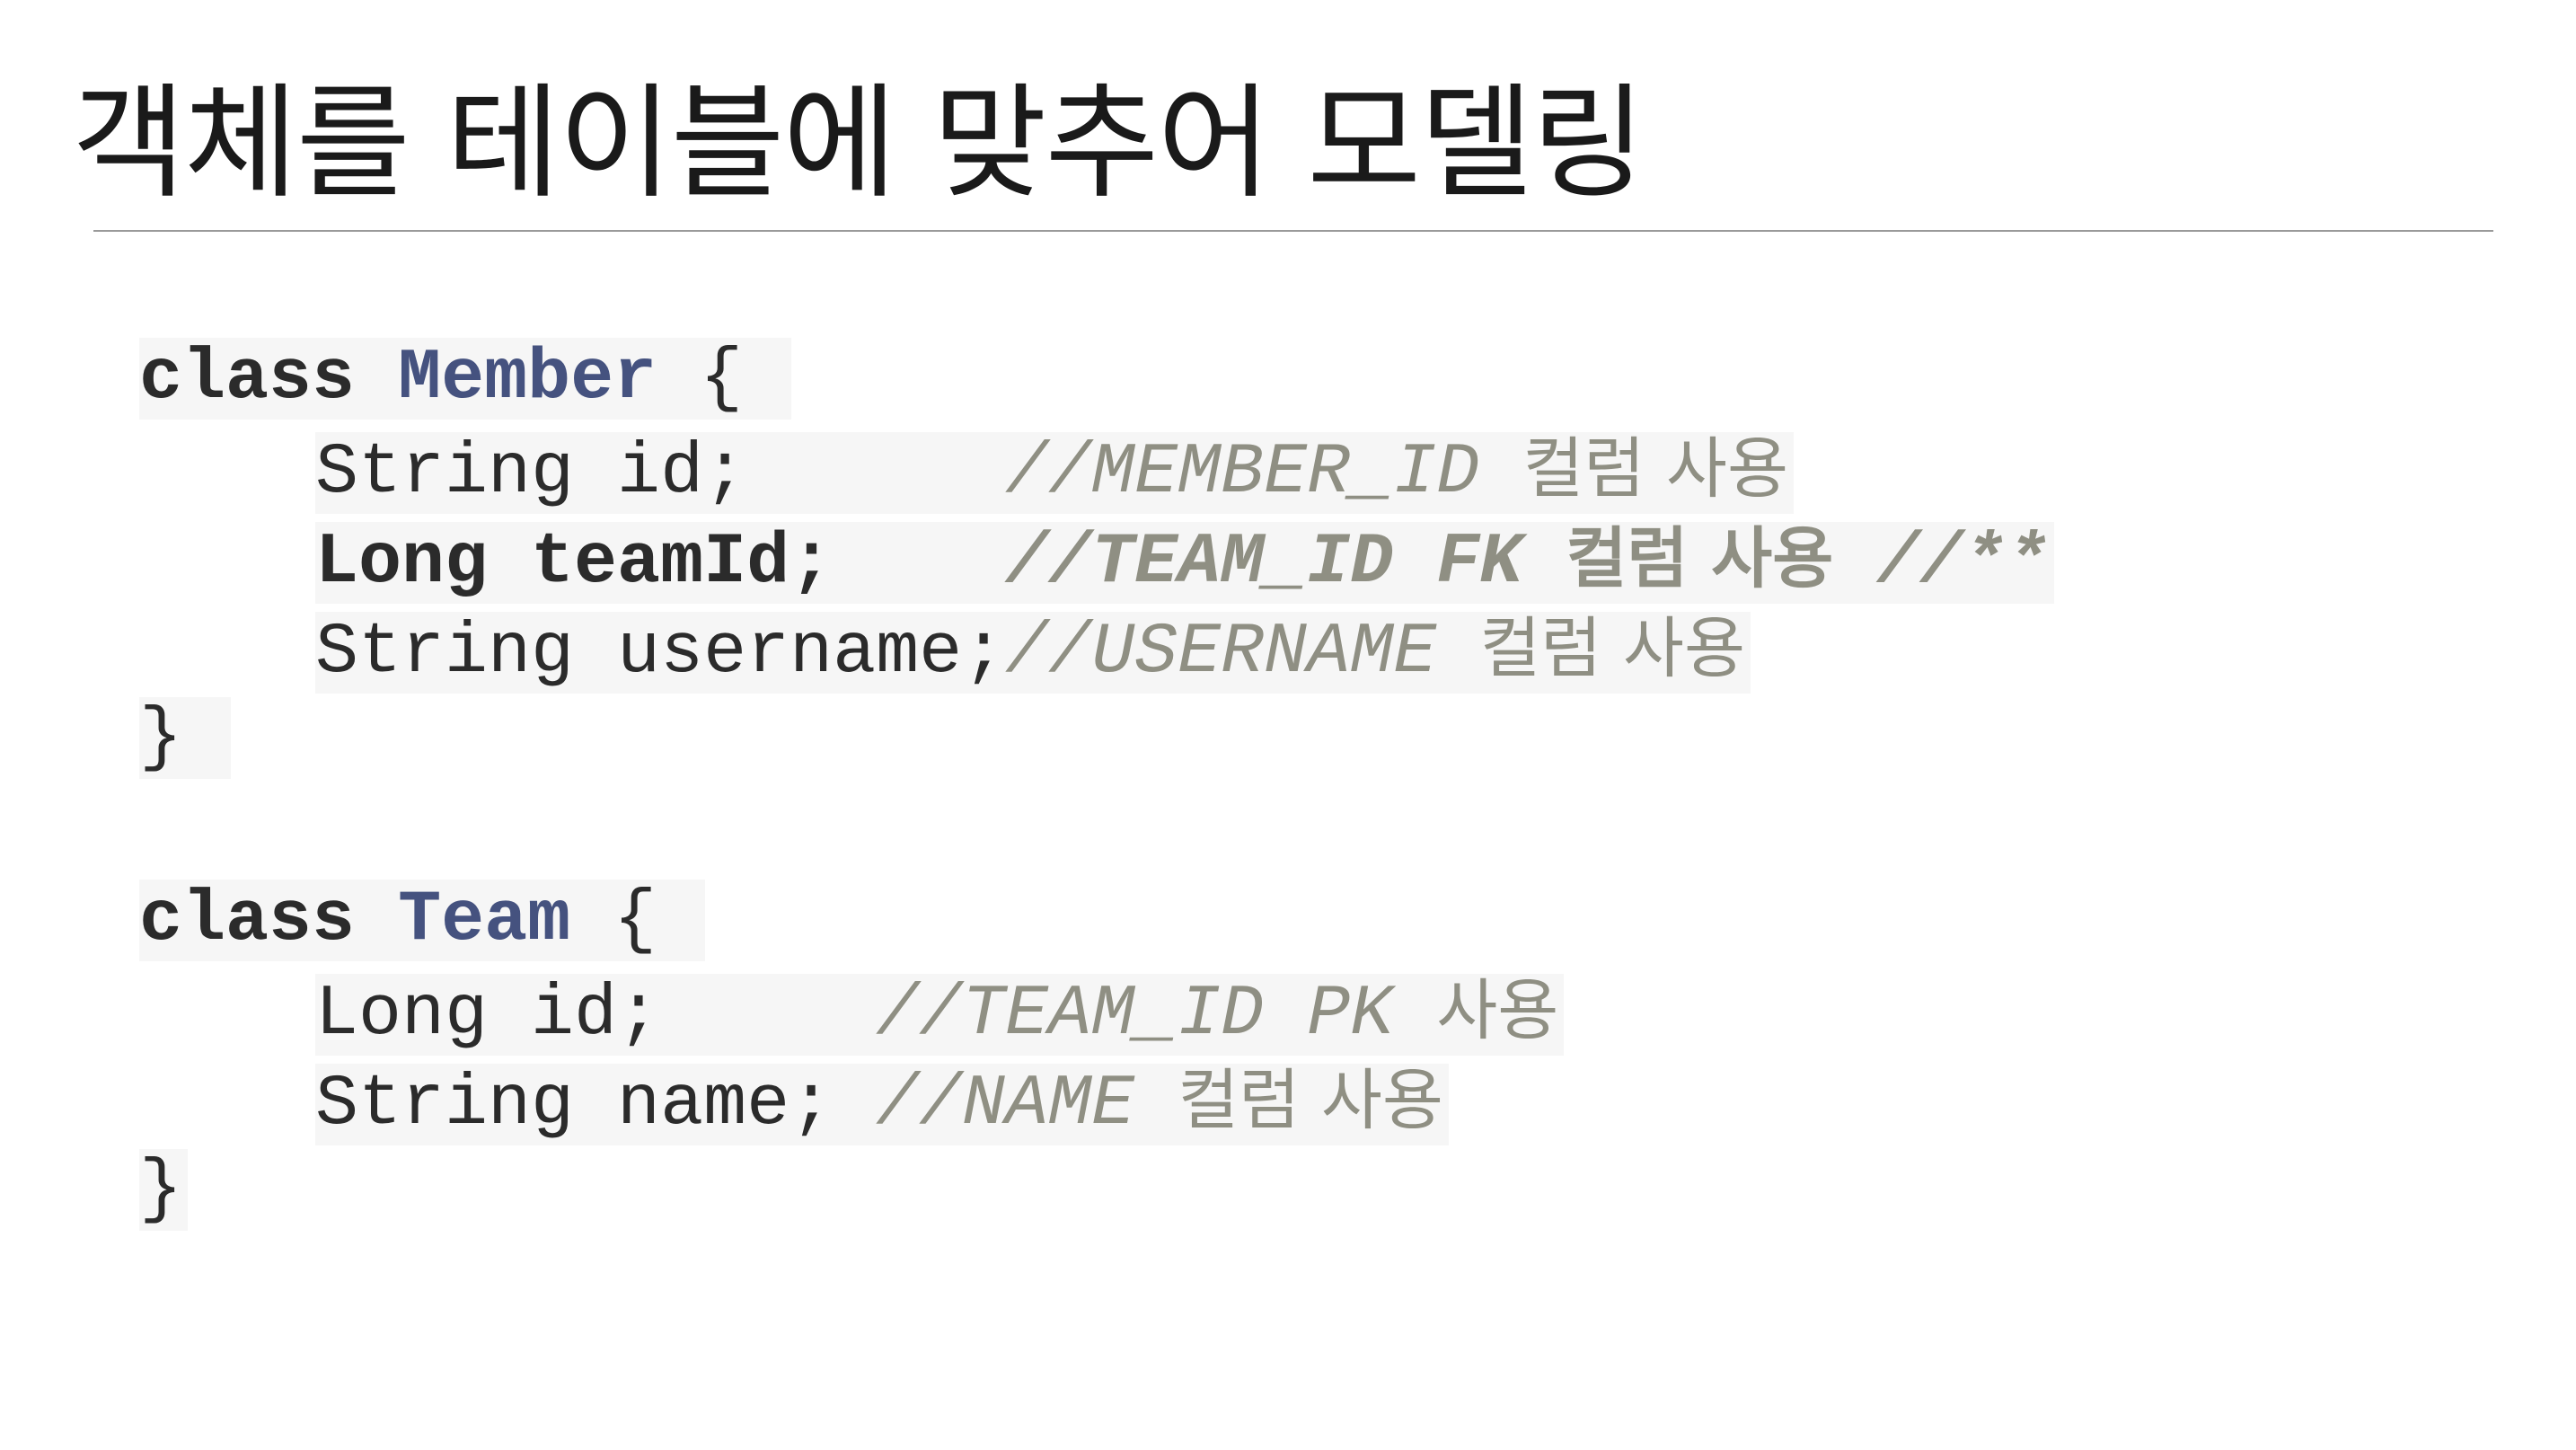 The width and height of the screenshot is (2576, 1450). I want to click on title-divider, so click(1293, 231).